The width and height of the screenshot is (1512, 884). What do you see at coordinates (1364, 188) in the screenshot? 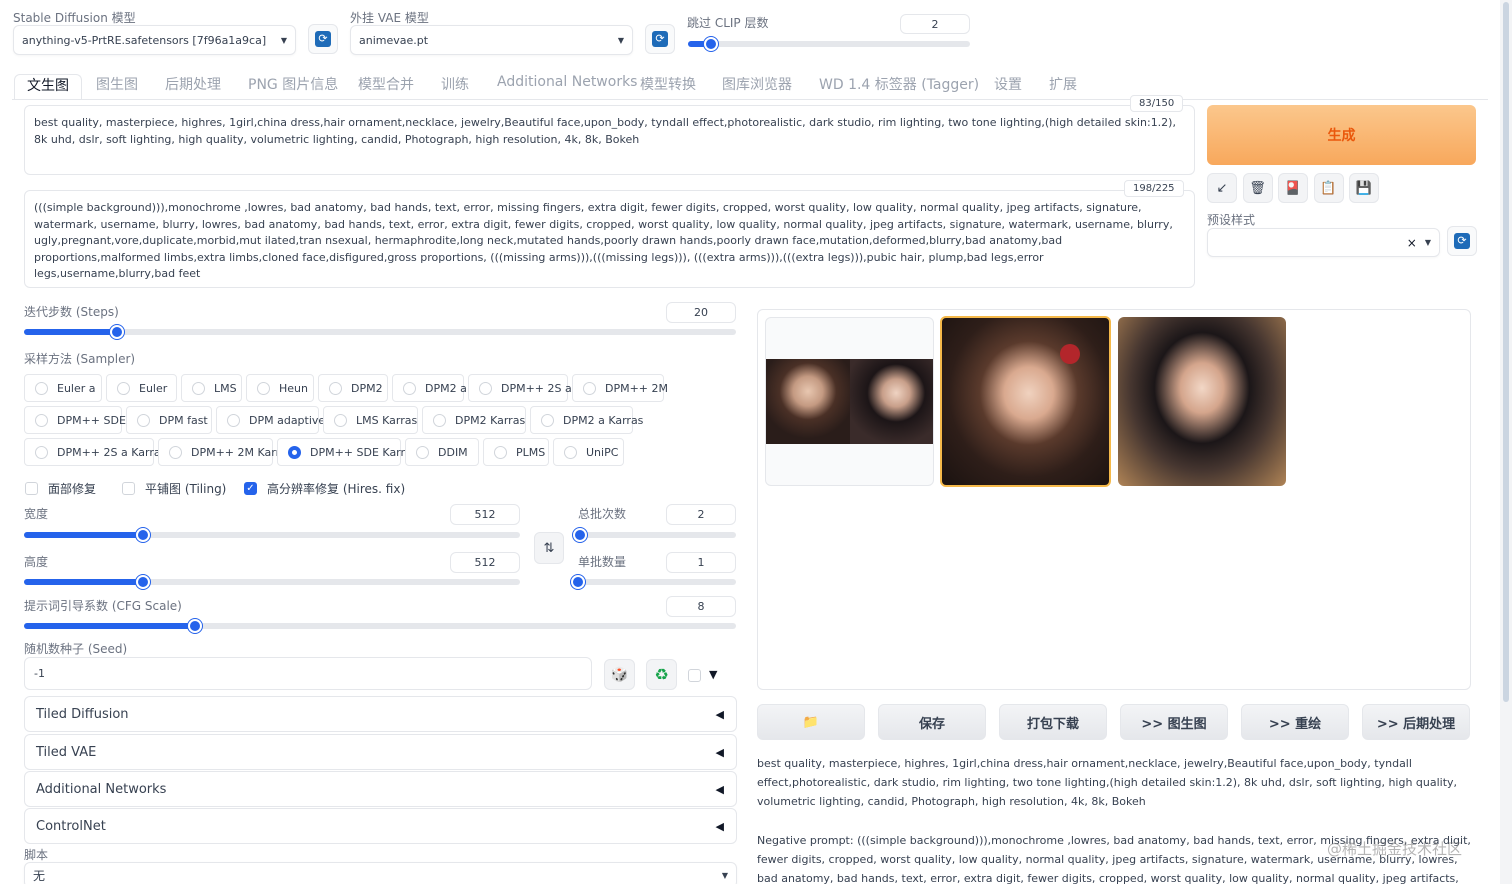
I see `save-style-button: 💾` at bounding box center [1364, 188].